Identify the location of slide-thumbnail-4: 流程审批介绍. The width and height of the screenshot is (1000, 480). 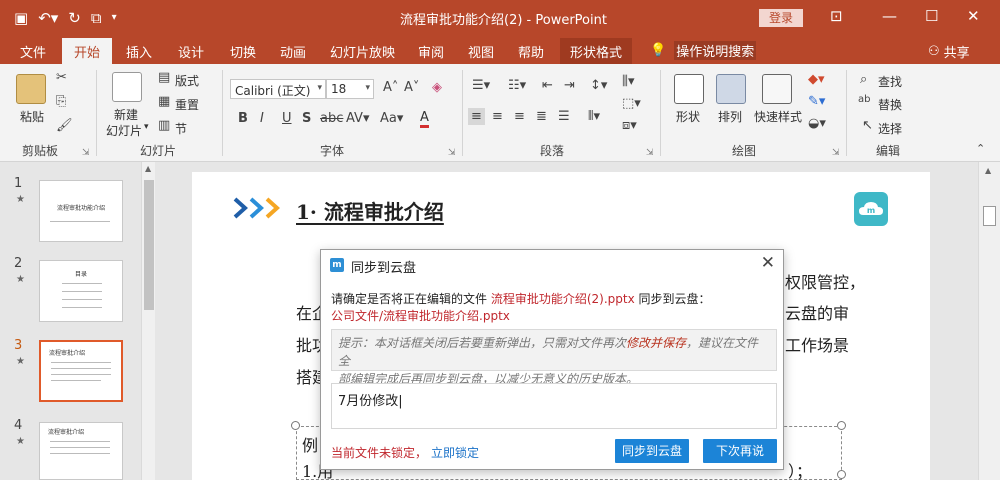
(81, 451).